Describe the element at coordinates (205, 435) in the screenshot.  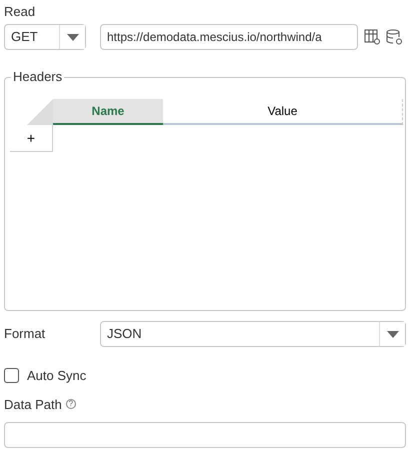
I see `data-path-field` at that location.